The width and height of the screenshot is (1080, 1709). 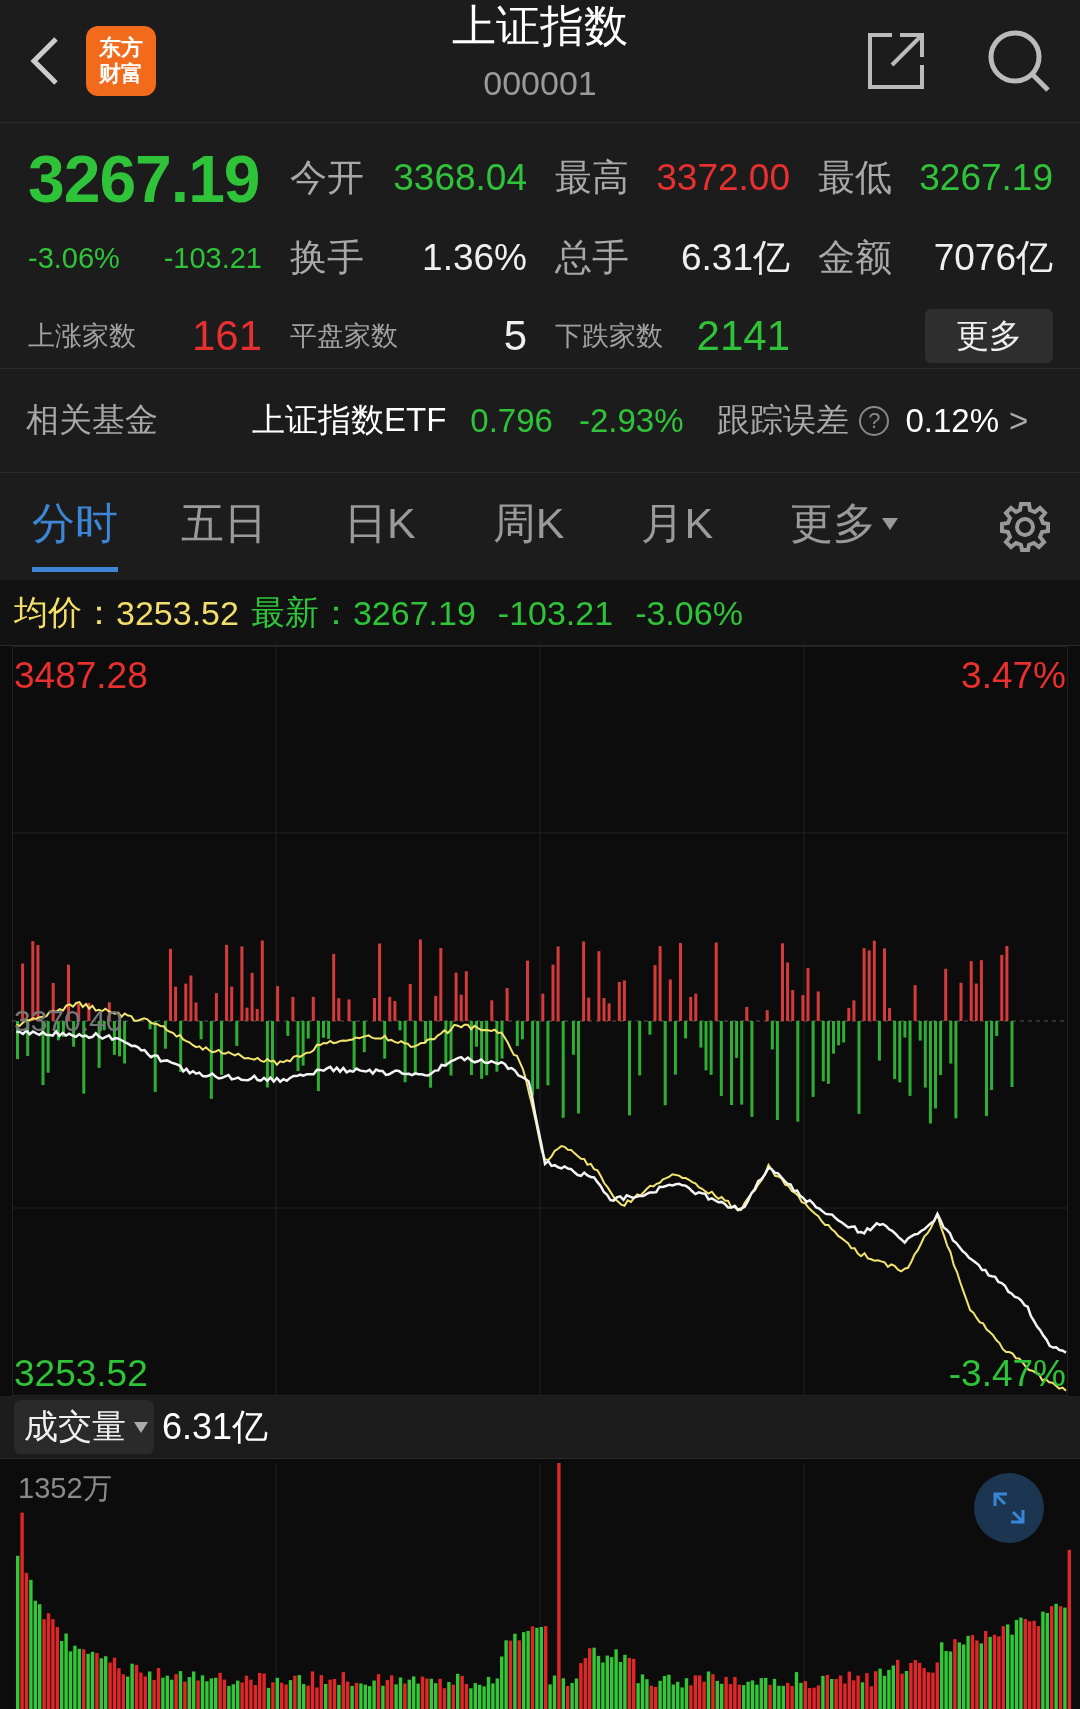 I want to click on chart-tab: 日K, so click(x=380, y=533).